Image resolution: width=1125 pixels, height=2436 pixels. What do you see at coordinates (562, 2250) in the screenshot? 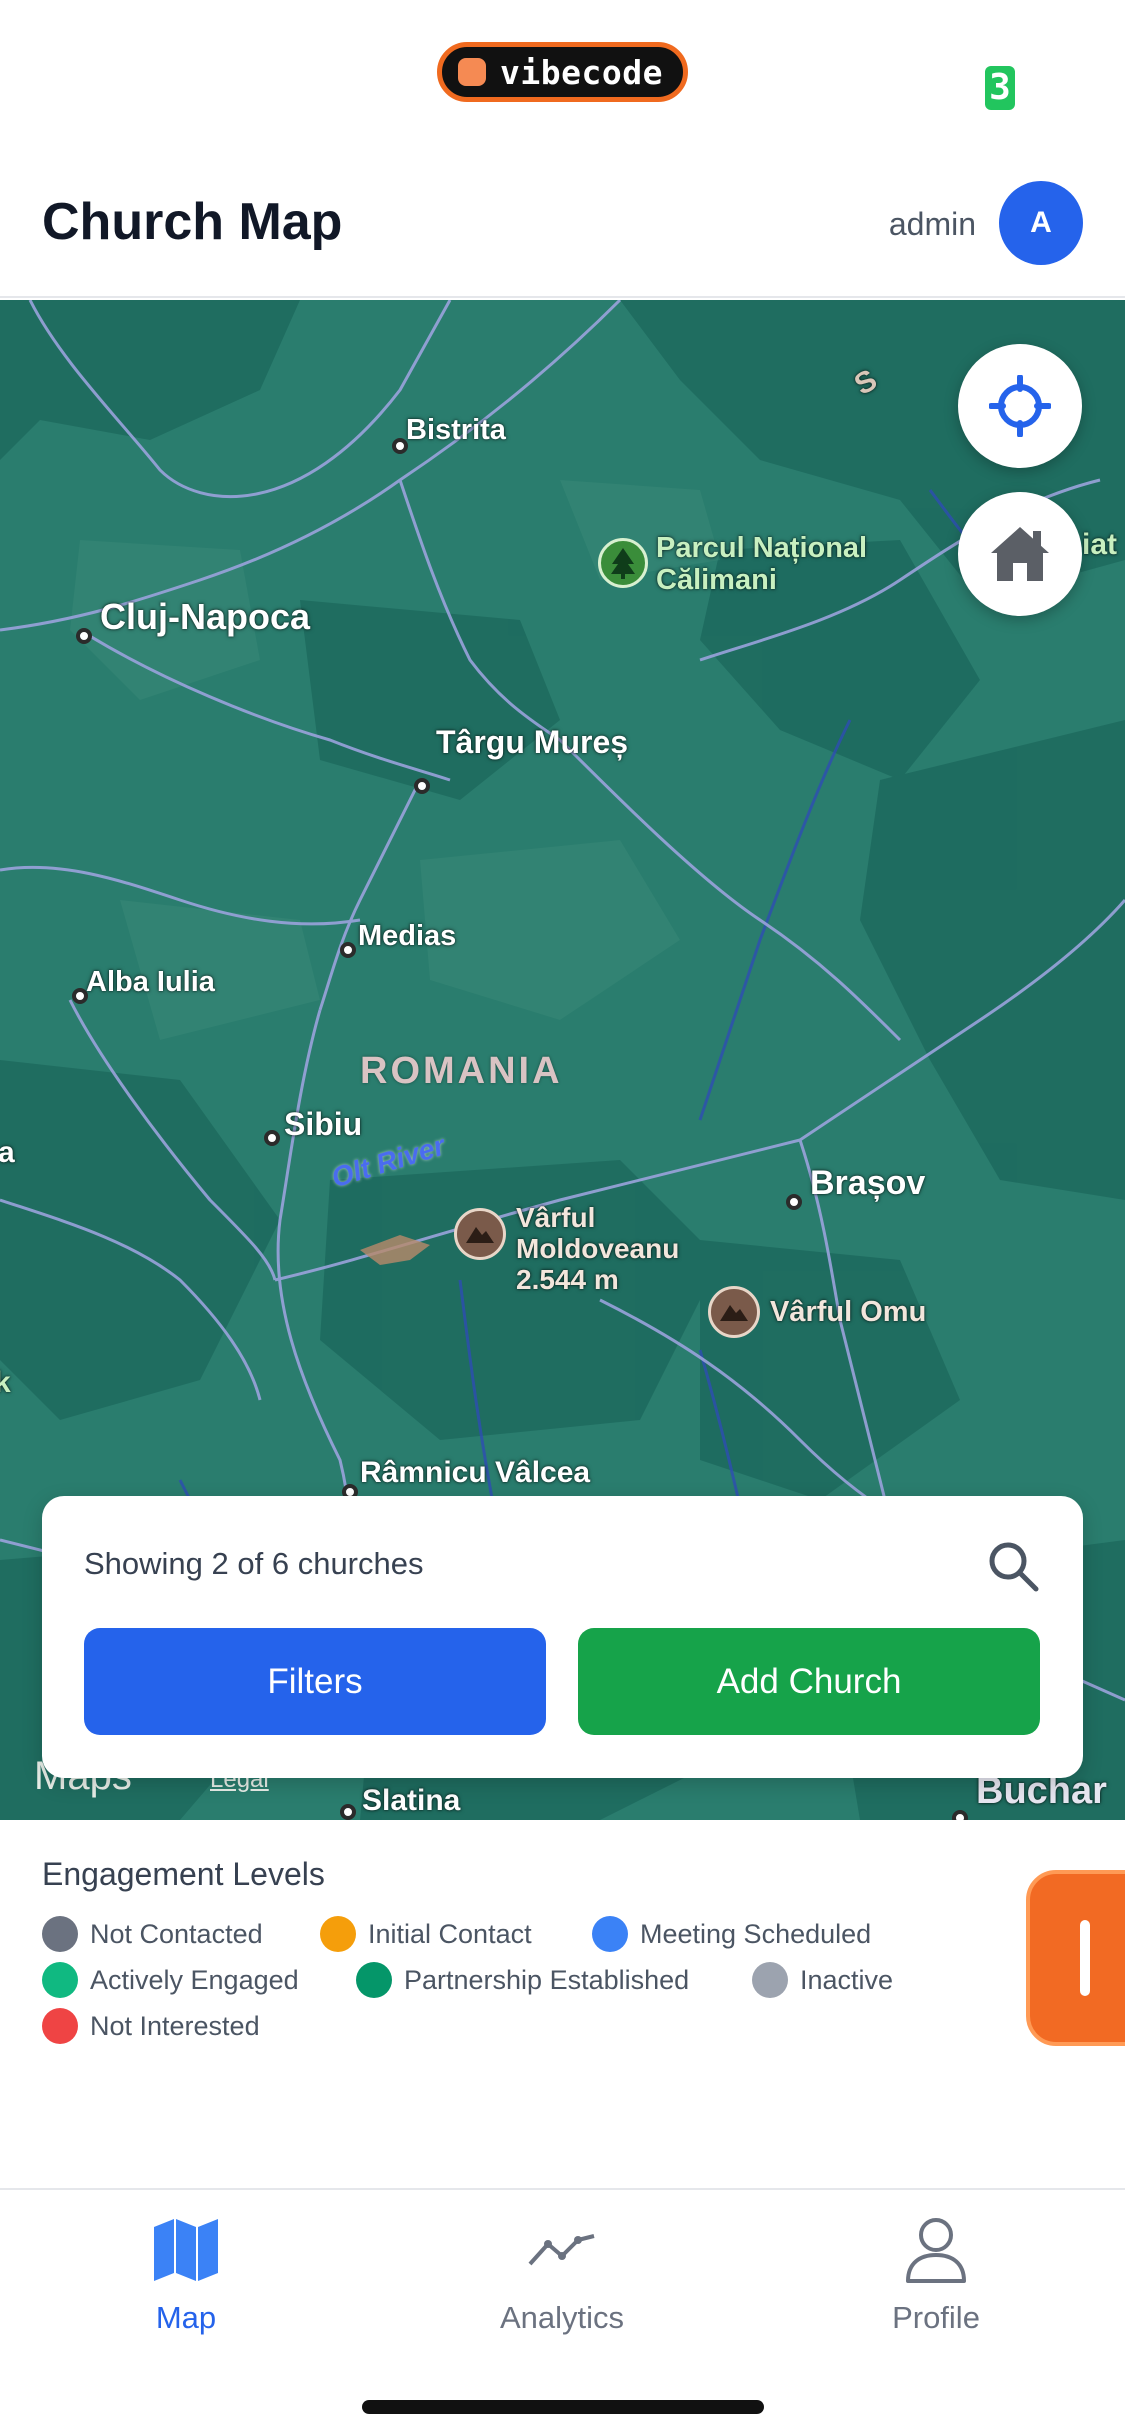
I see `analytics-icon` at bounding box center [562, 2250].